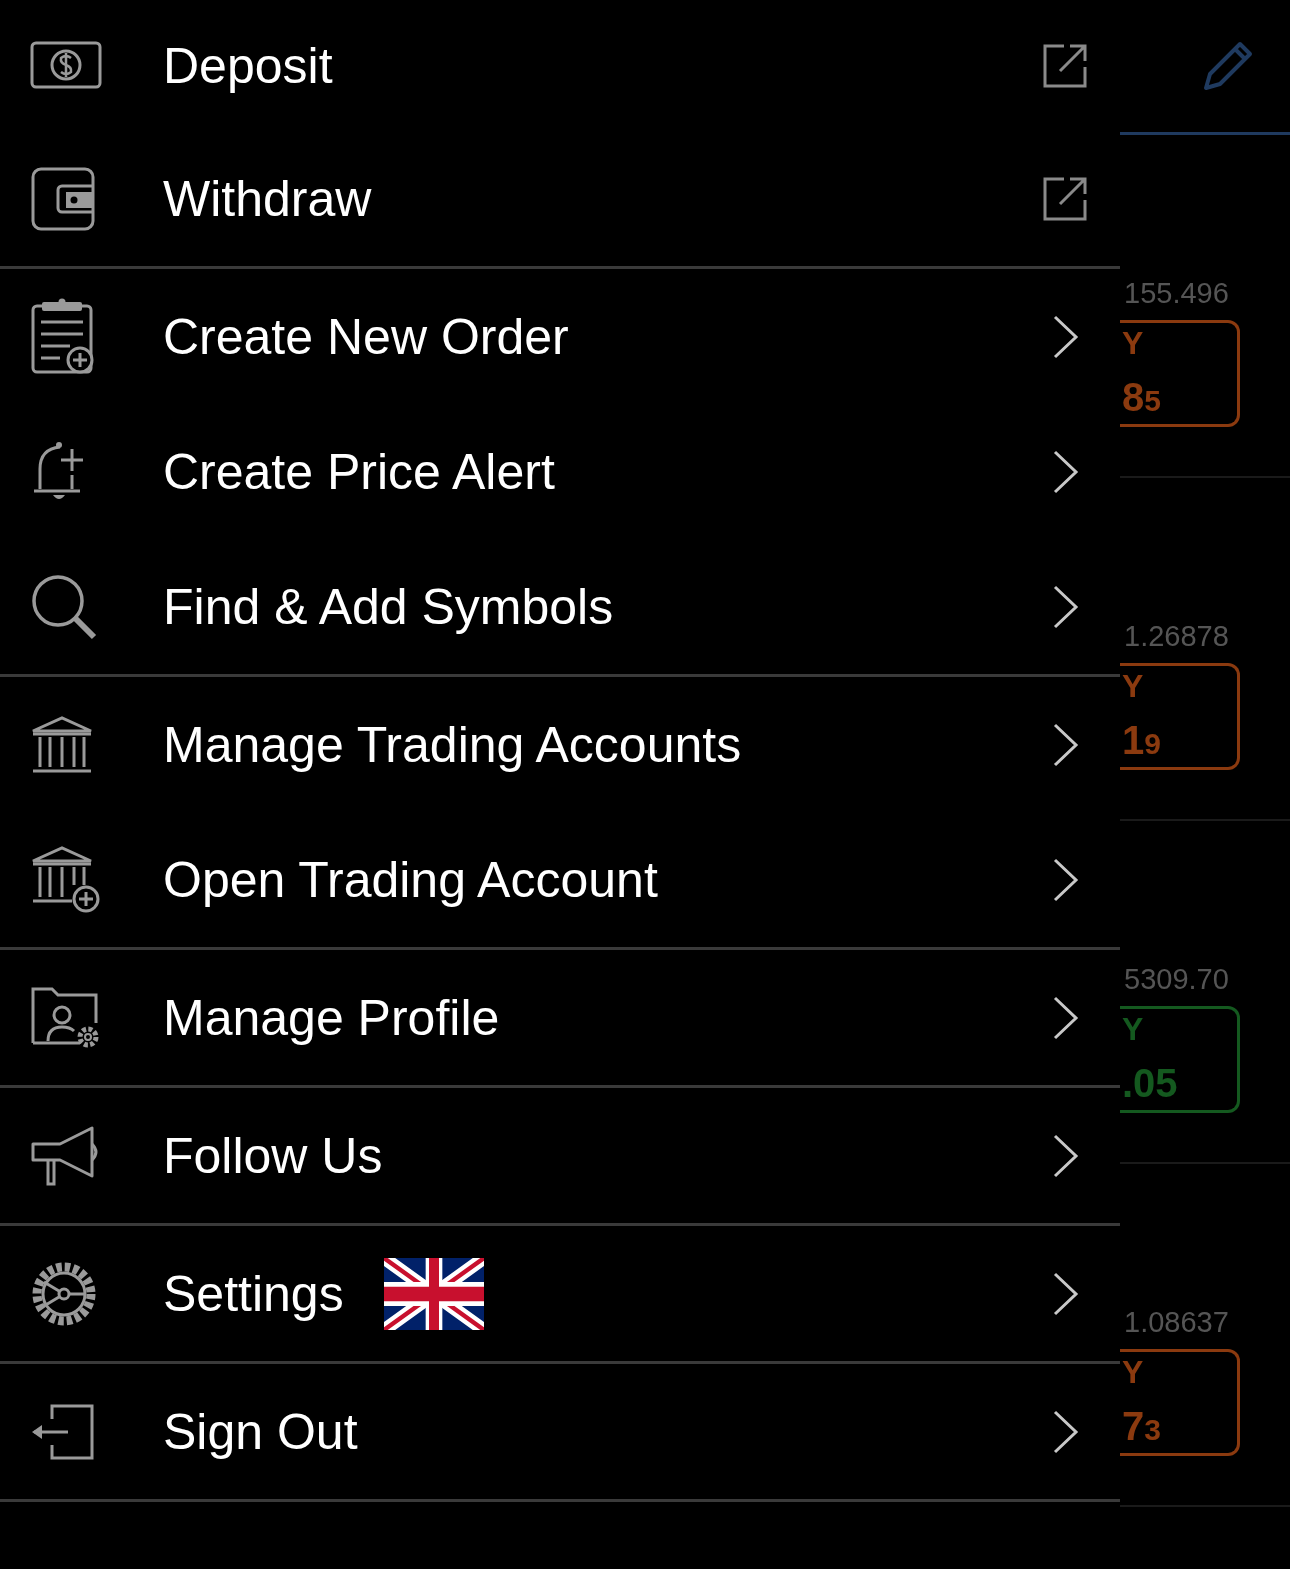  What do you see at coordinates (1176, 979) in the screenshot?
I see `quote-price: 5309.70` at bounding box center [1176, 979].